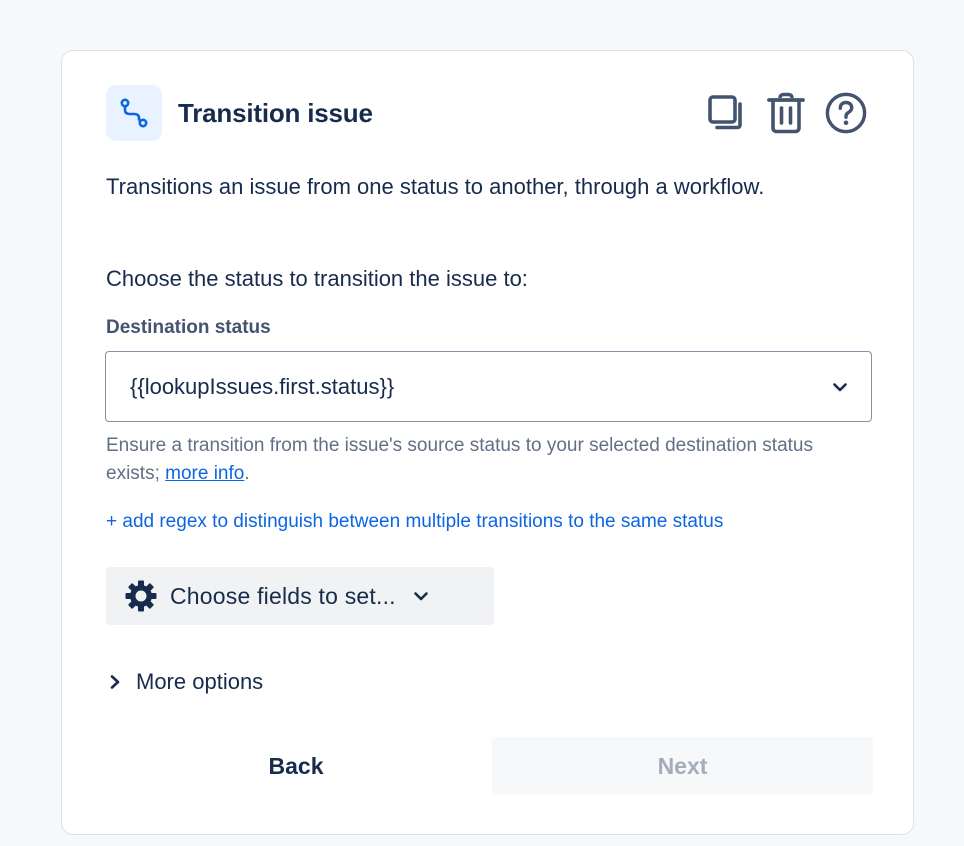 This screenshot has height=846, width=964. Describe the element at coordinates (115, 682) in the screenshot. I see `chevron-right-icon` at that location.